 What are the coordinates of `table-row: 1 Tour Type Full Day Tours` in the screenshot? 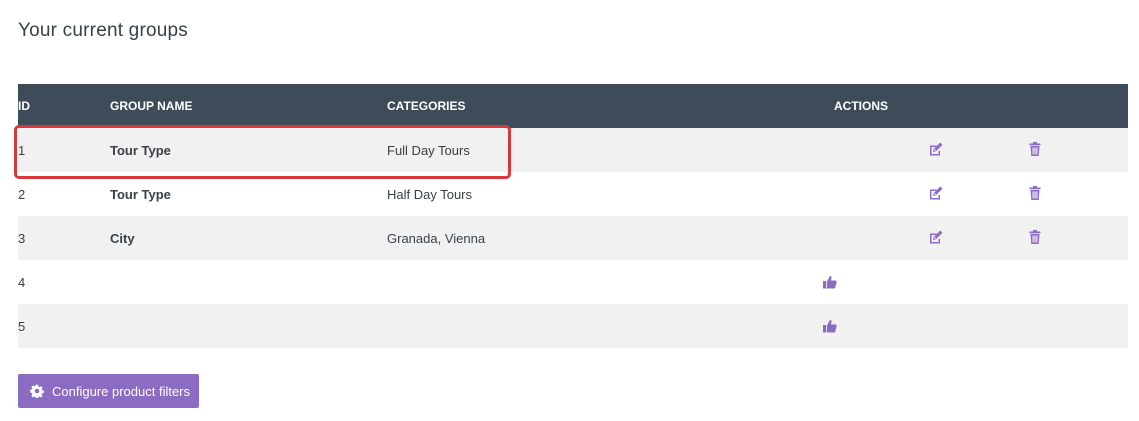 It's located at (573, 150).